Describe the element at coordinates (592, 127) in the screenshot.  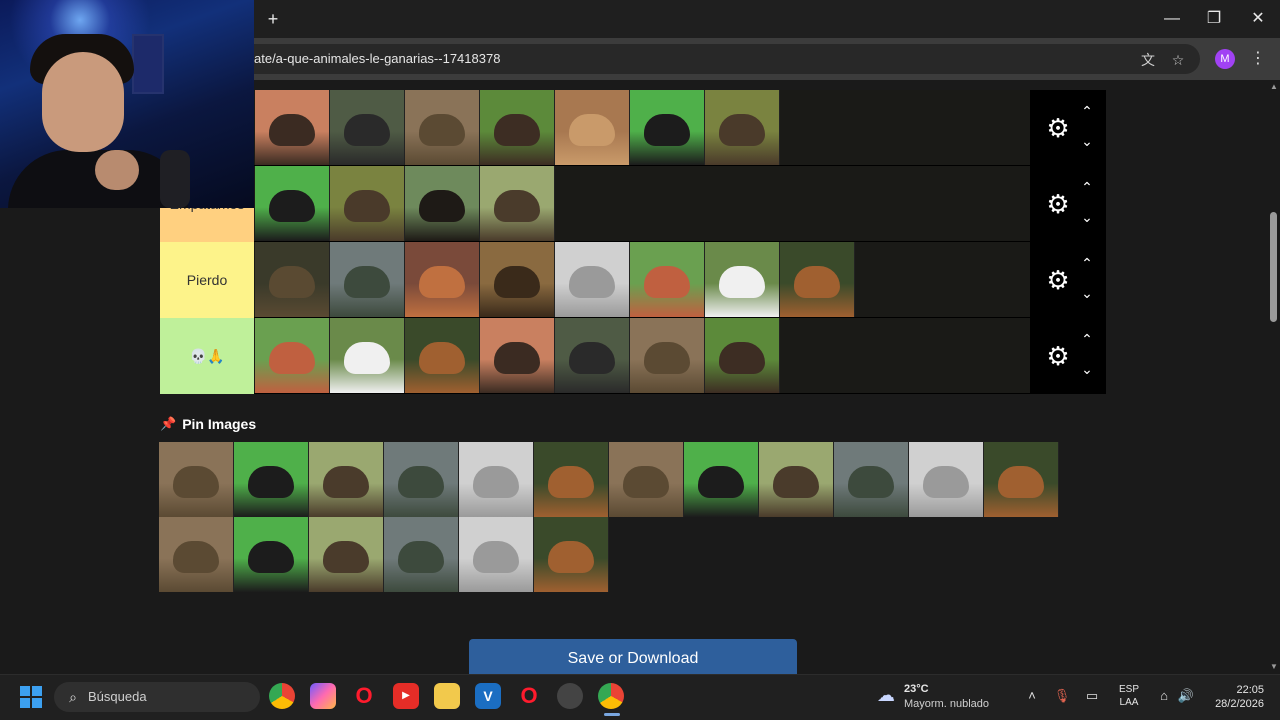
I see `jackal-image` at that location.